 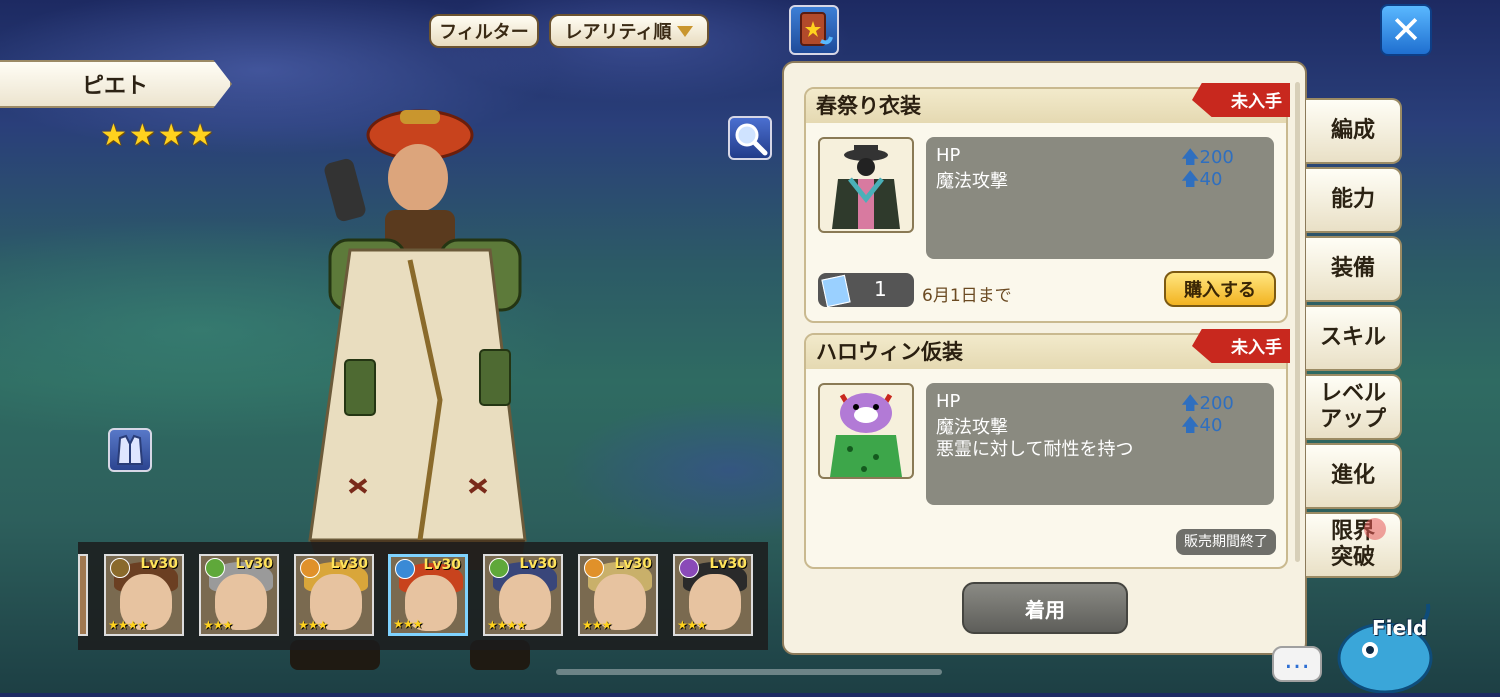 I want to click on ticket-icon, so click(x=836, y=291).